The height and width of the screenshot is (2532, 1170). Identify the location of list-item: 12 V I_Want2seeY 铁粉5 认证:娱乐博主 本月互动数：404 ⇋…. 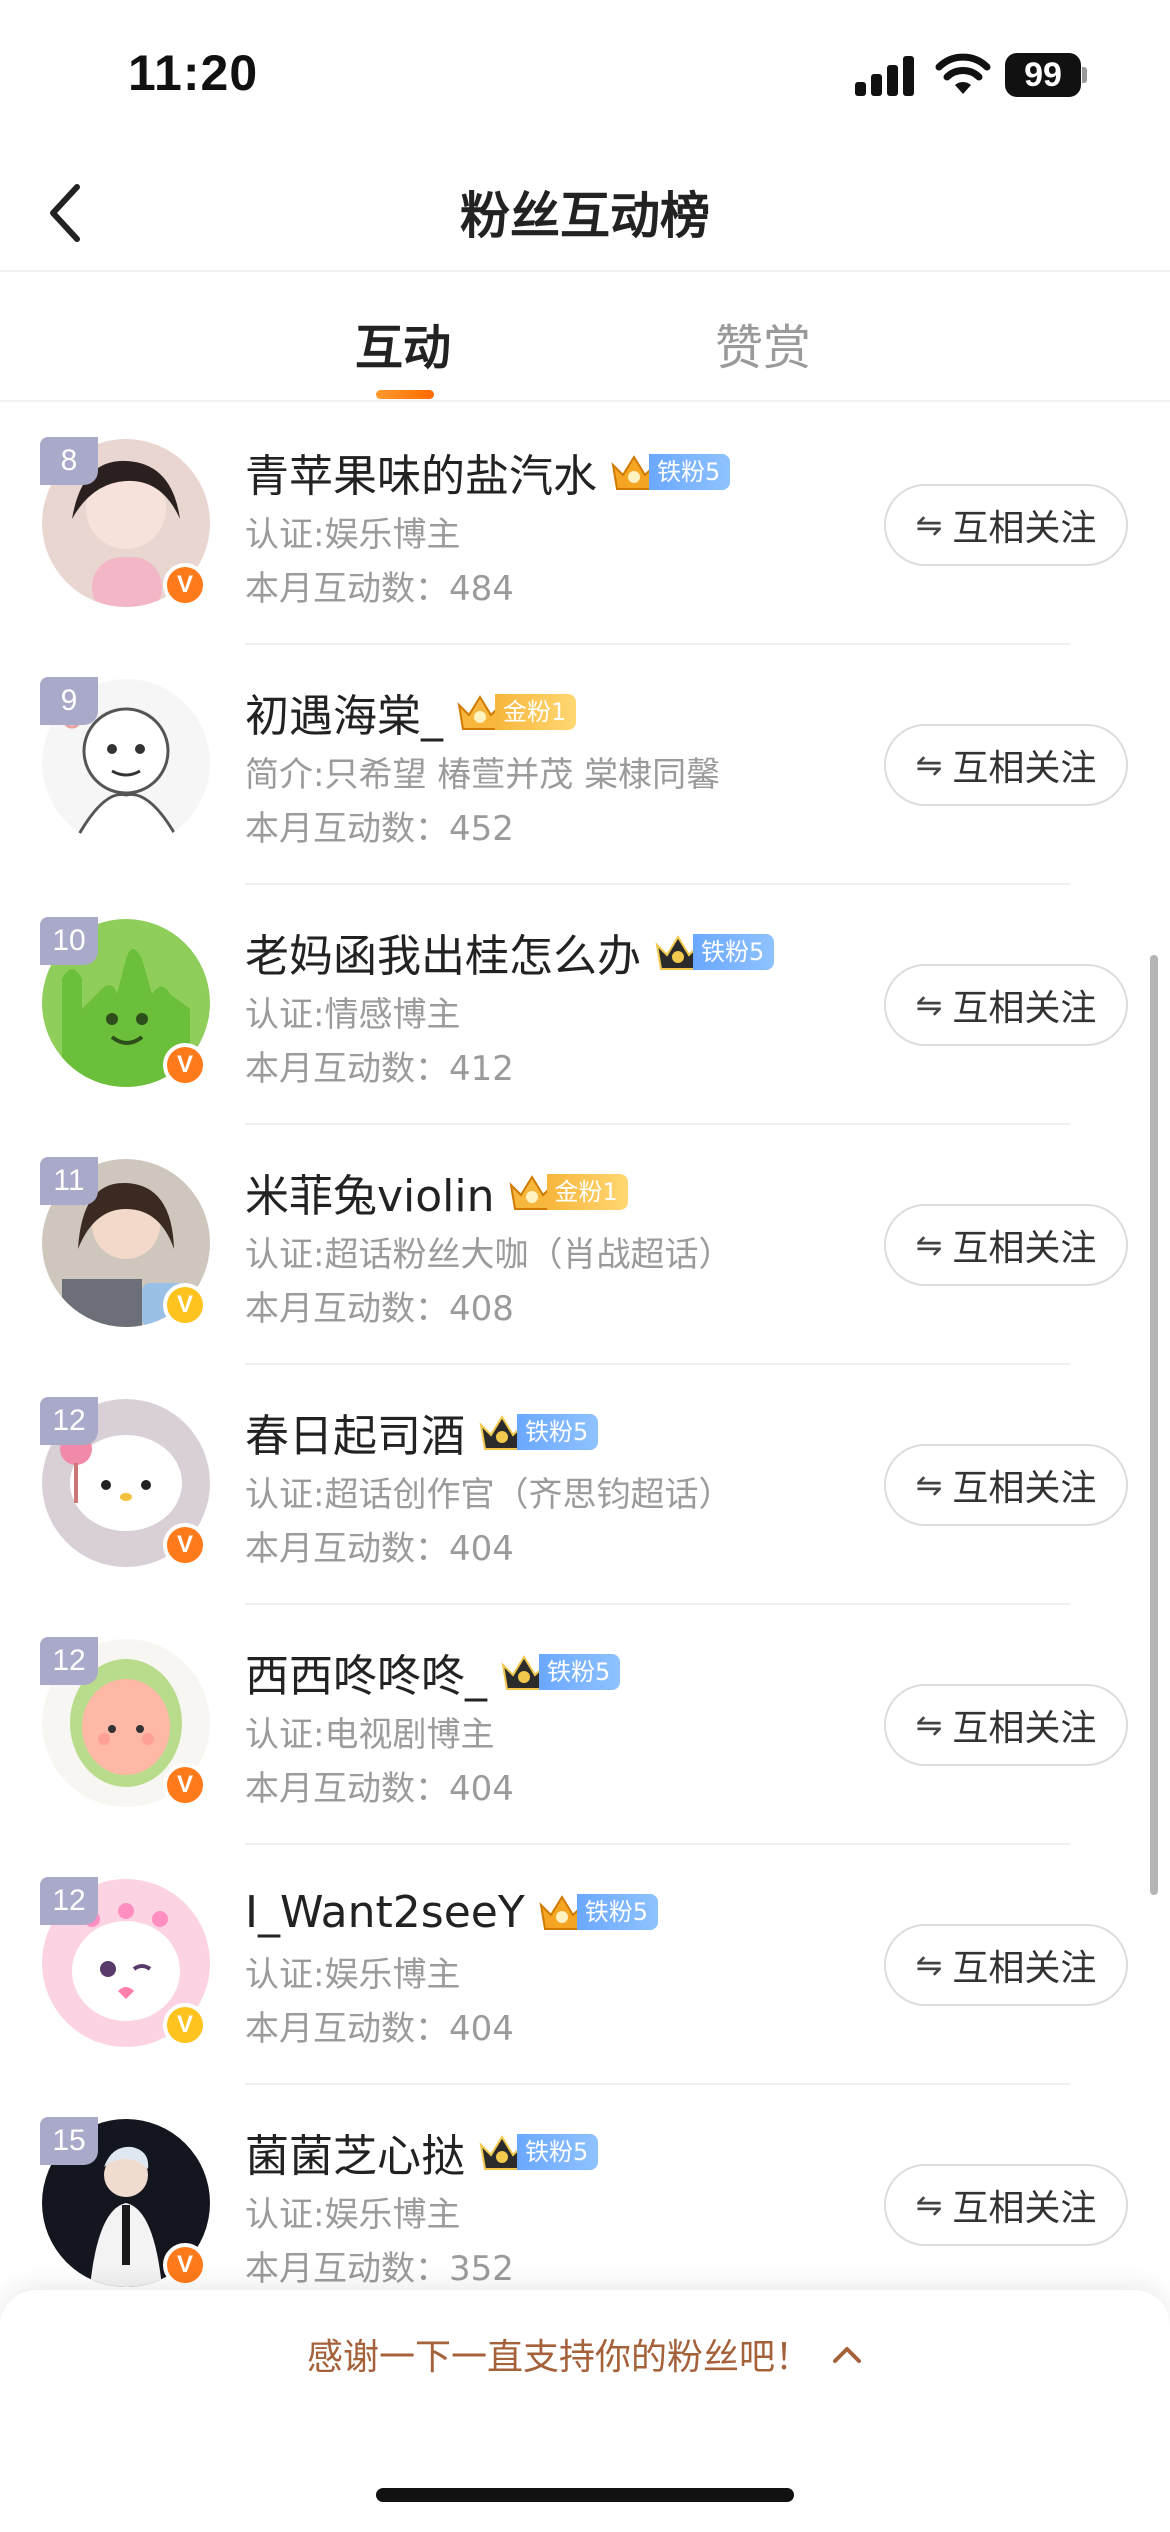
(585, 1965).